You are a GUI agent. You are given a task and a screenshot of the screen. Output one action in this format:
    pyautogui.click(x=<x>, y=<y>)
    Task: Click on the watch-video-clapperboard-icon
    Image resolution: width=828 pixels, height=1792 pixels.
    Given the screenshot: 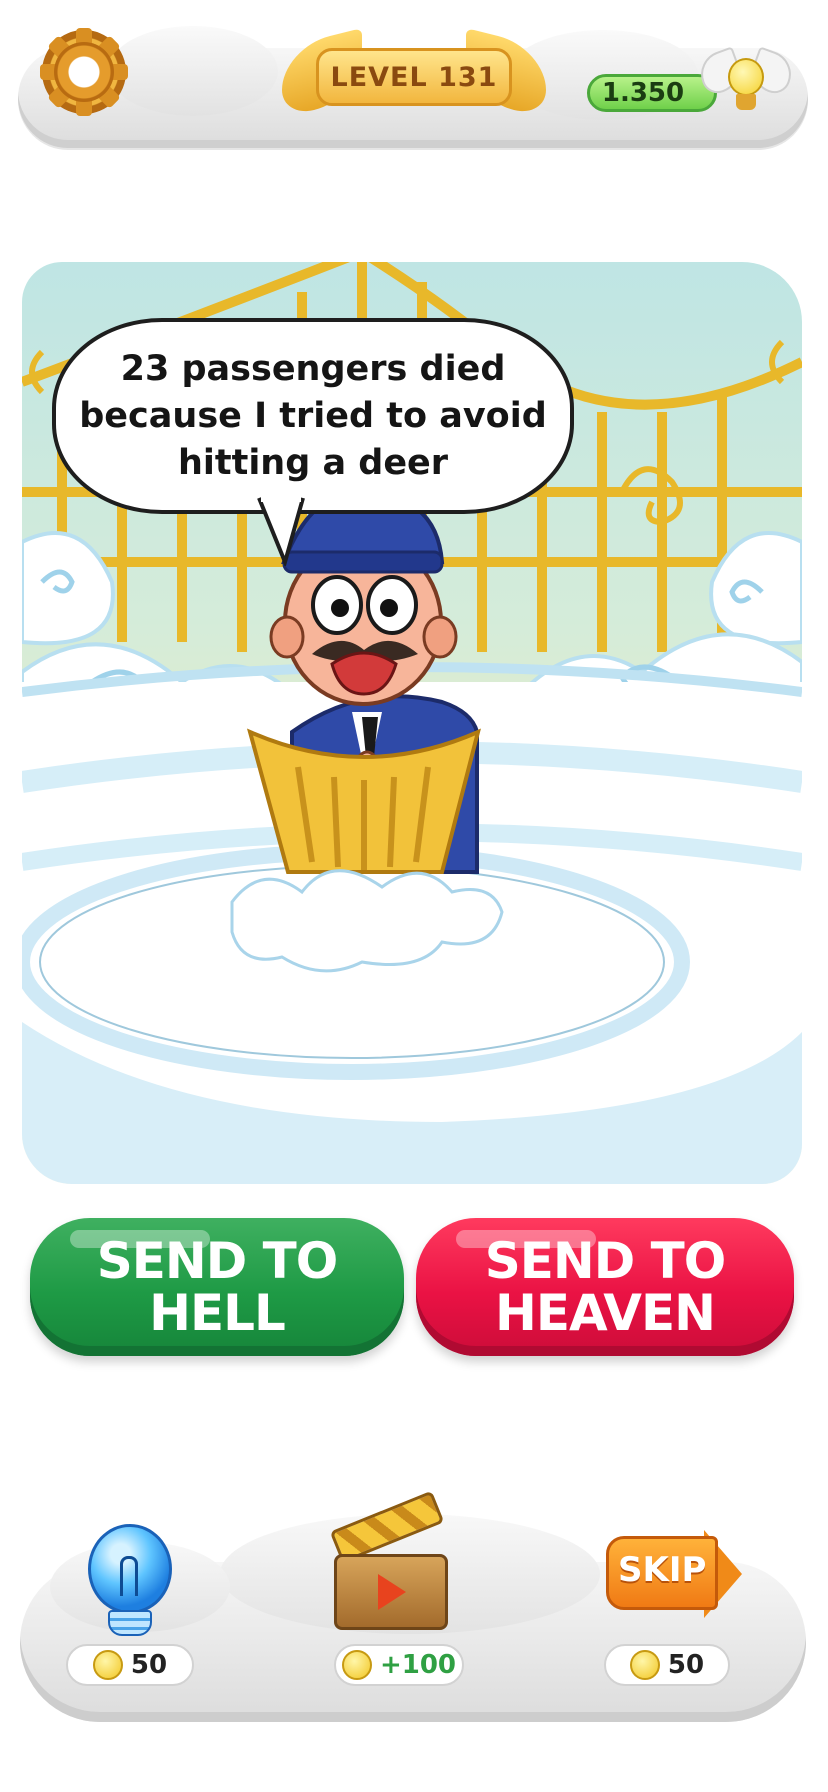 What is the action you would take?
    pyautogui.click(x=391, y=1562)
    